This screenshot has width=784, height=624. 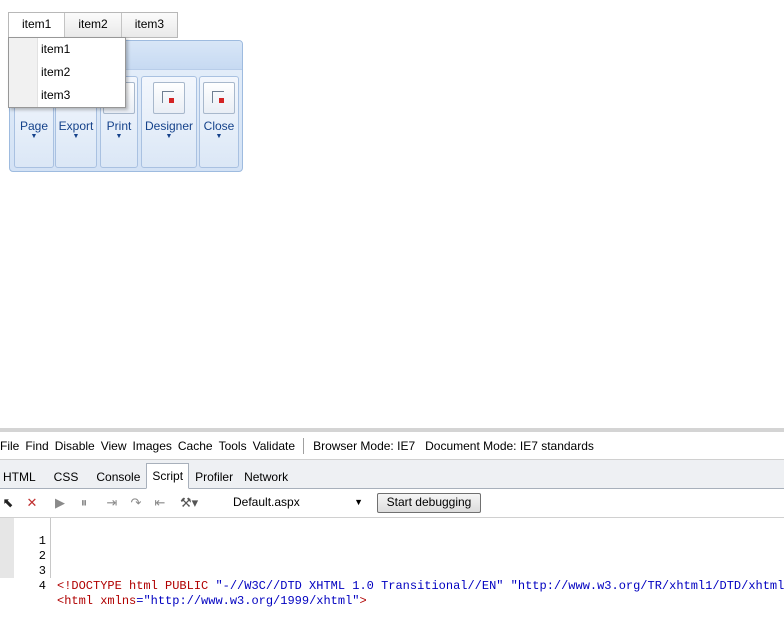 What do you see at coordinates (42, 586) in the screenshot?
I see `line-number: 4` at bounding box center [42, 586].